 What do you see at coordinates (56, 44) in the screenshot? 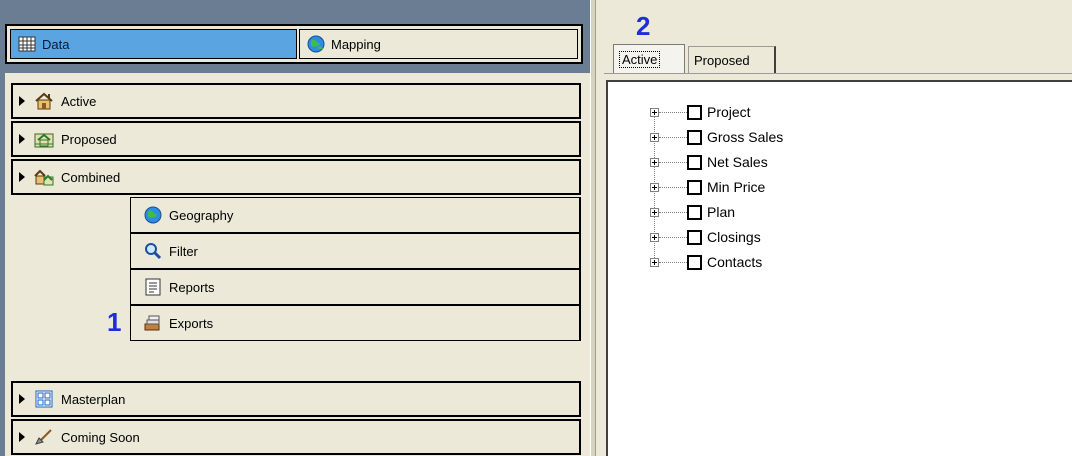
I see `tab-data-label: Data` at bounding box center [56, 44].